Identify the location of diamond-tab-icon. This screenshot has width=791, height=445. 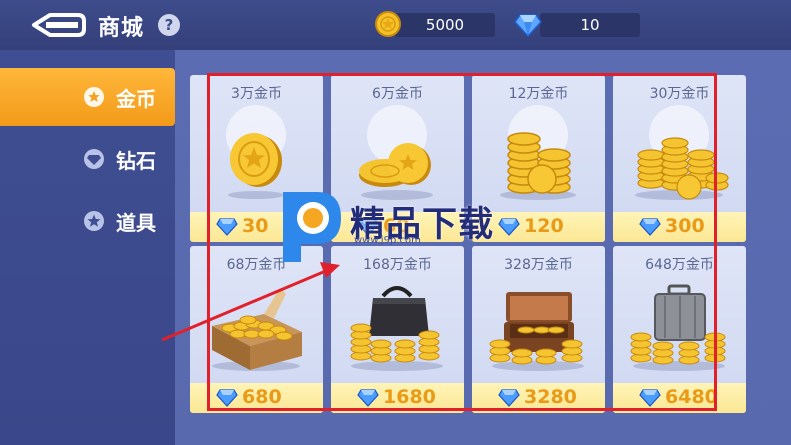
(94, 159).